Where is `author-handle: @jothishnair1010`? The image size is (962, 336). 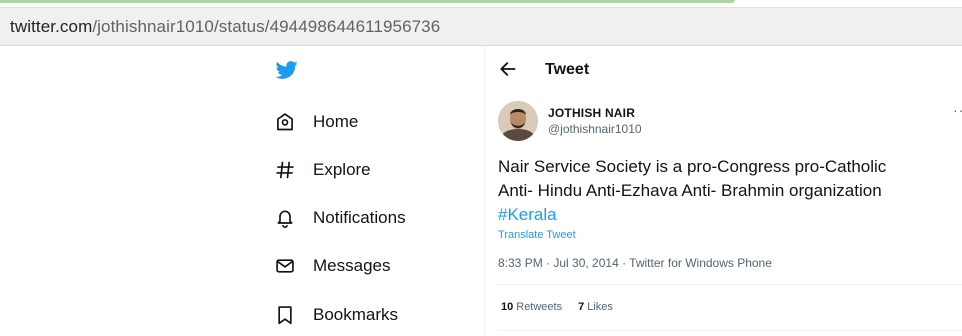
author-handle: @jothishnair1010 is located at coordinates (595, 129).